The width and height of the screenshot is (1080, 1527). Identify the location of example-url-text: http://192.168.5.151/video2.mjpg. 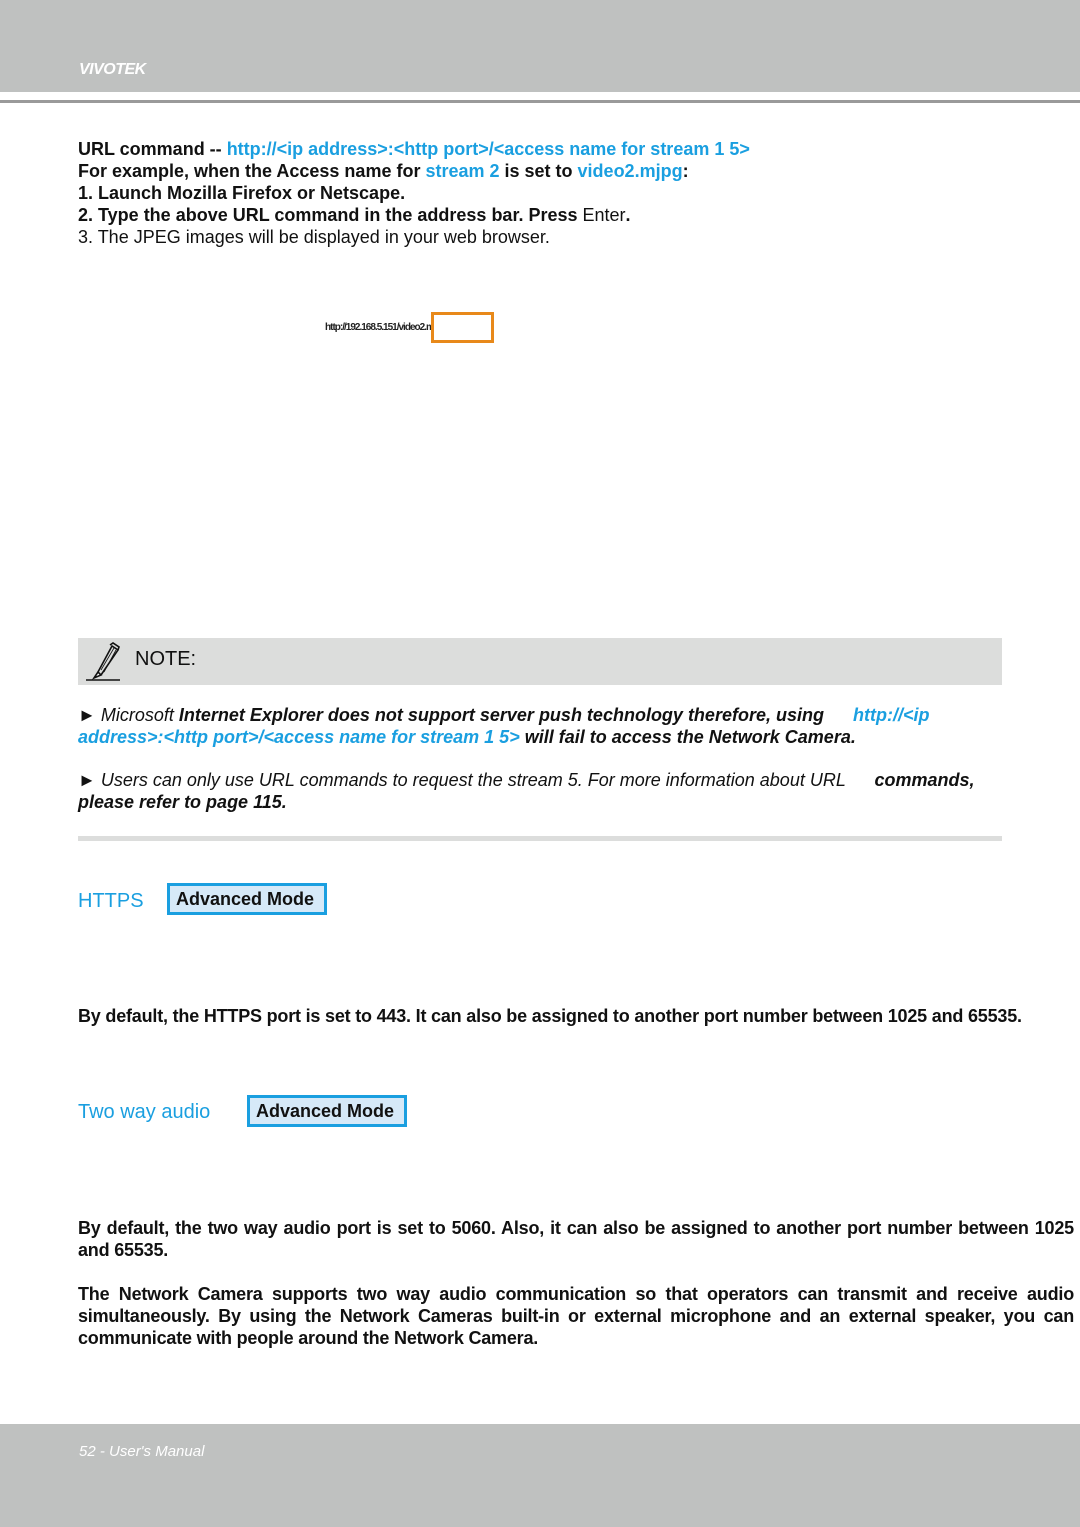
(386, 327).